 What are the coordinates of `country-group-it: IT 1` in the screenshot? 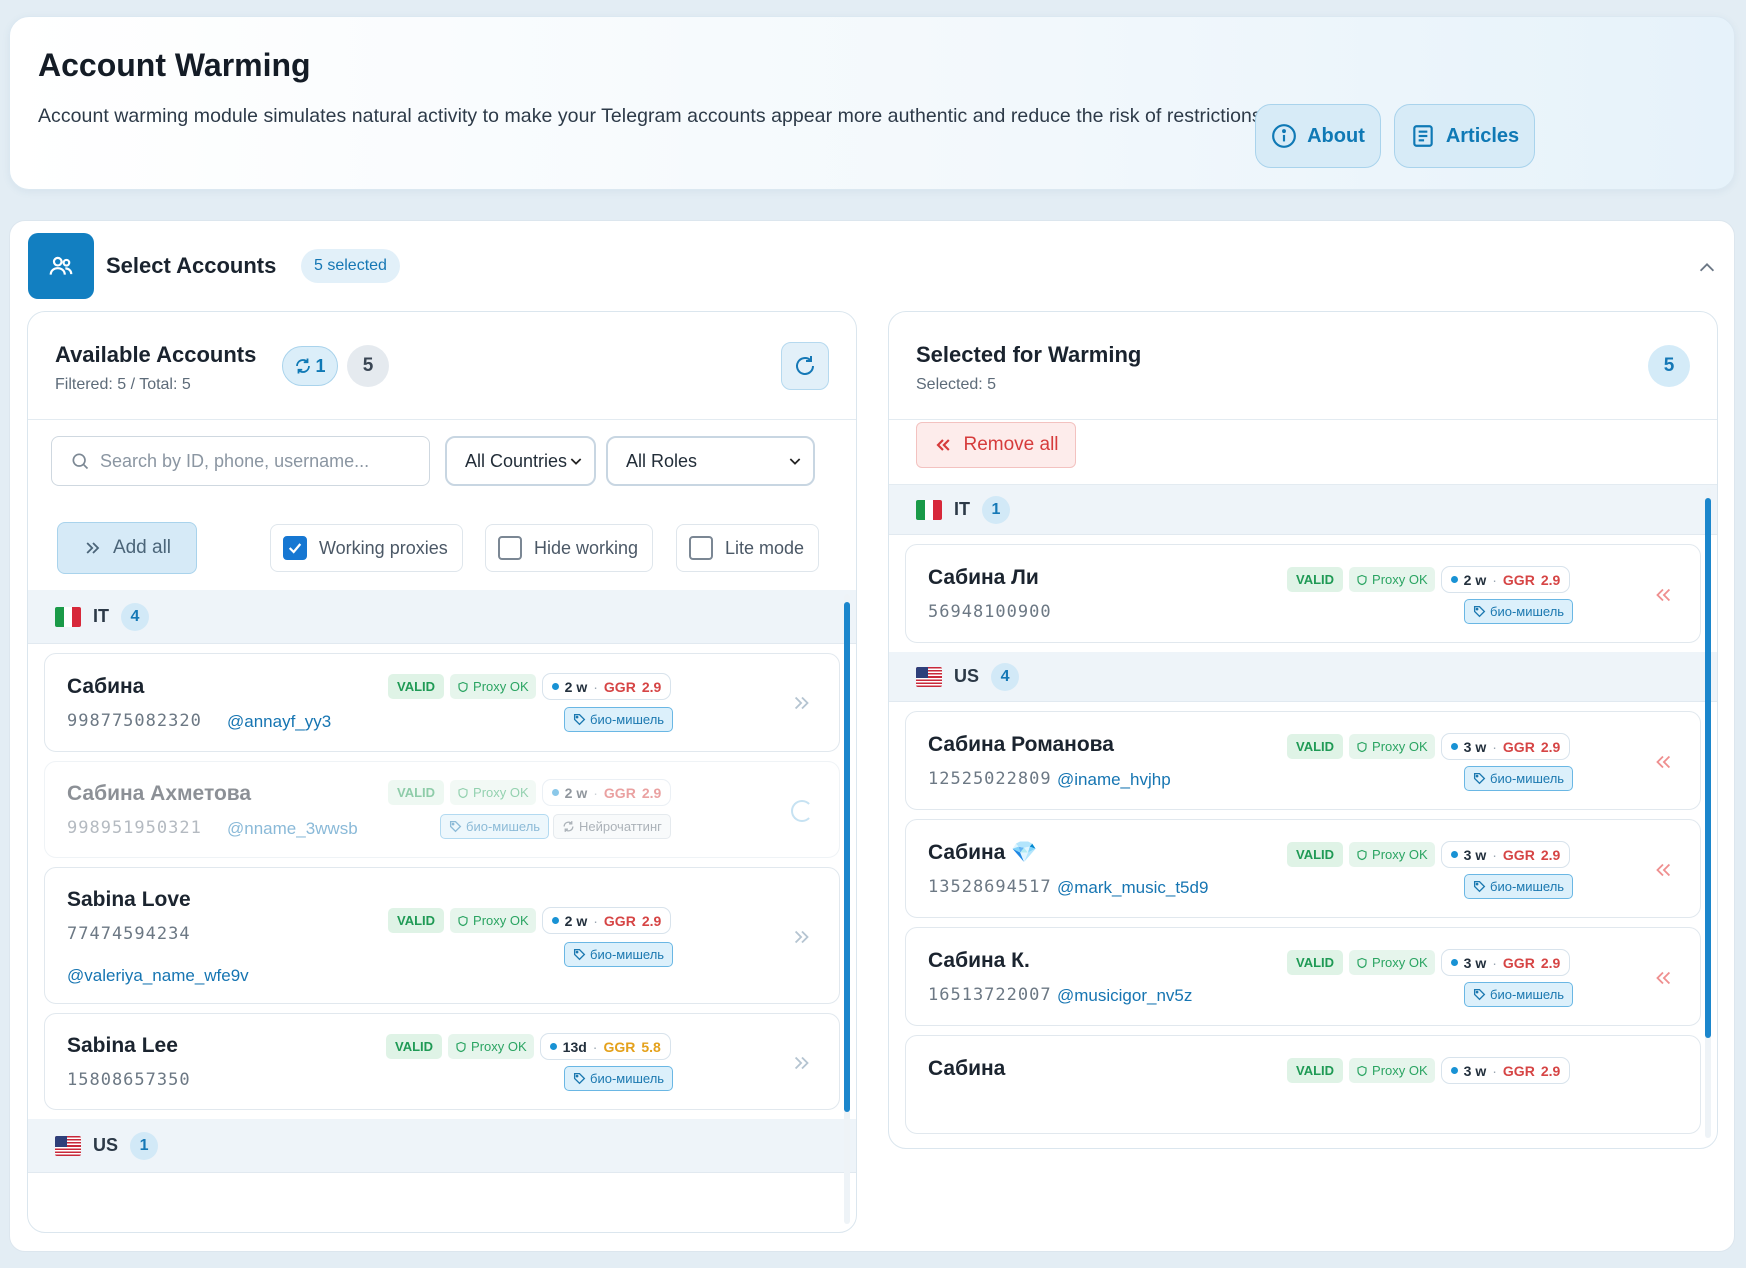 It's located at (1303, 510).